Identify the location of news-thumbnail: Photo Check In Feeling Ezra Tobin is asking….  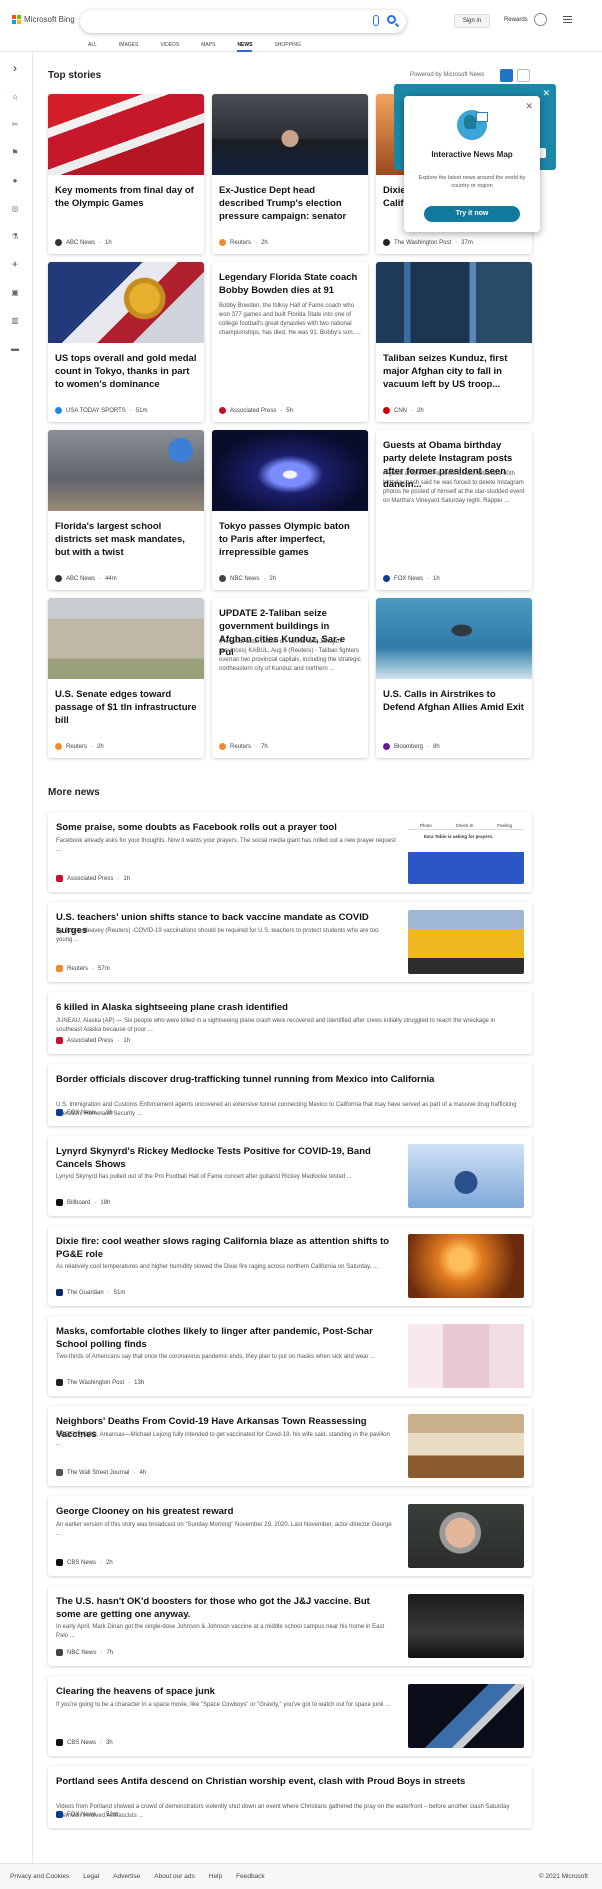
(466, 852).